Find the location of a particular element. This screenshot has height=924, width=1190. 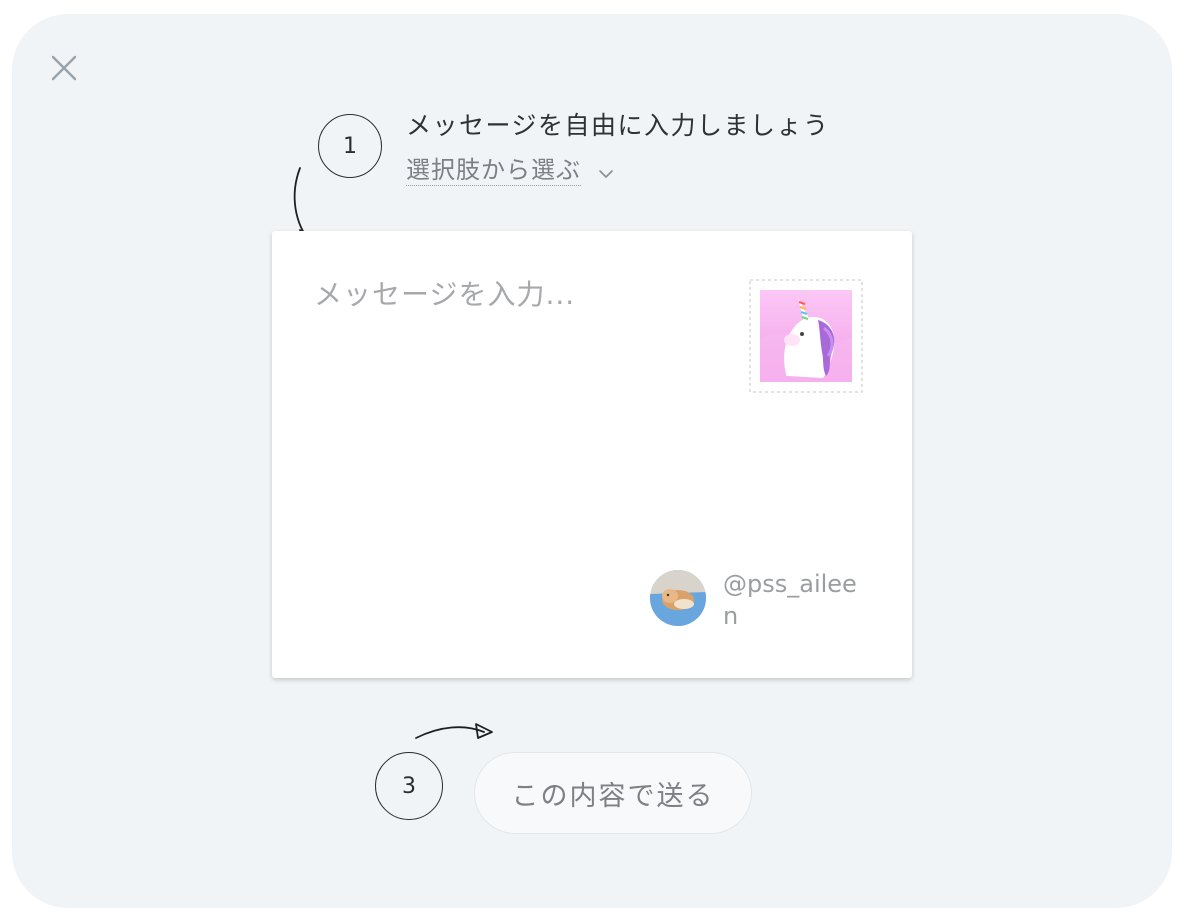

choice-dropdown-label: 選択肢から選ぶ is located at coordinates (493, 171).